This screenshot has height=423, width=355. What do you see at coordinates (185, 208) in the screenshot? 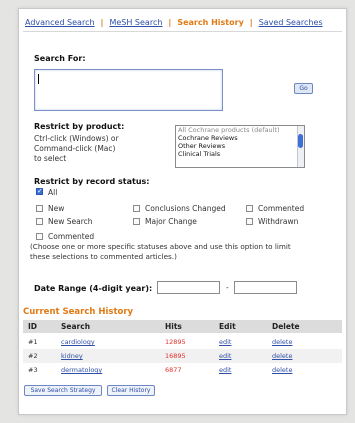
I see `conclusions-changed-label: Conclusions Changed` at bounding box center [185, 208].